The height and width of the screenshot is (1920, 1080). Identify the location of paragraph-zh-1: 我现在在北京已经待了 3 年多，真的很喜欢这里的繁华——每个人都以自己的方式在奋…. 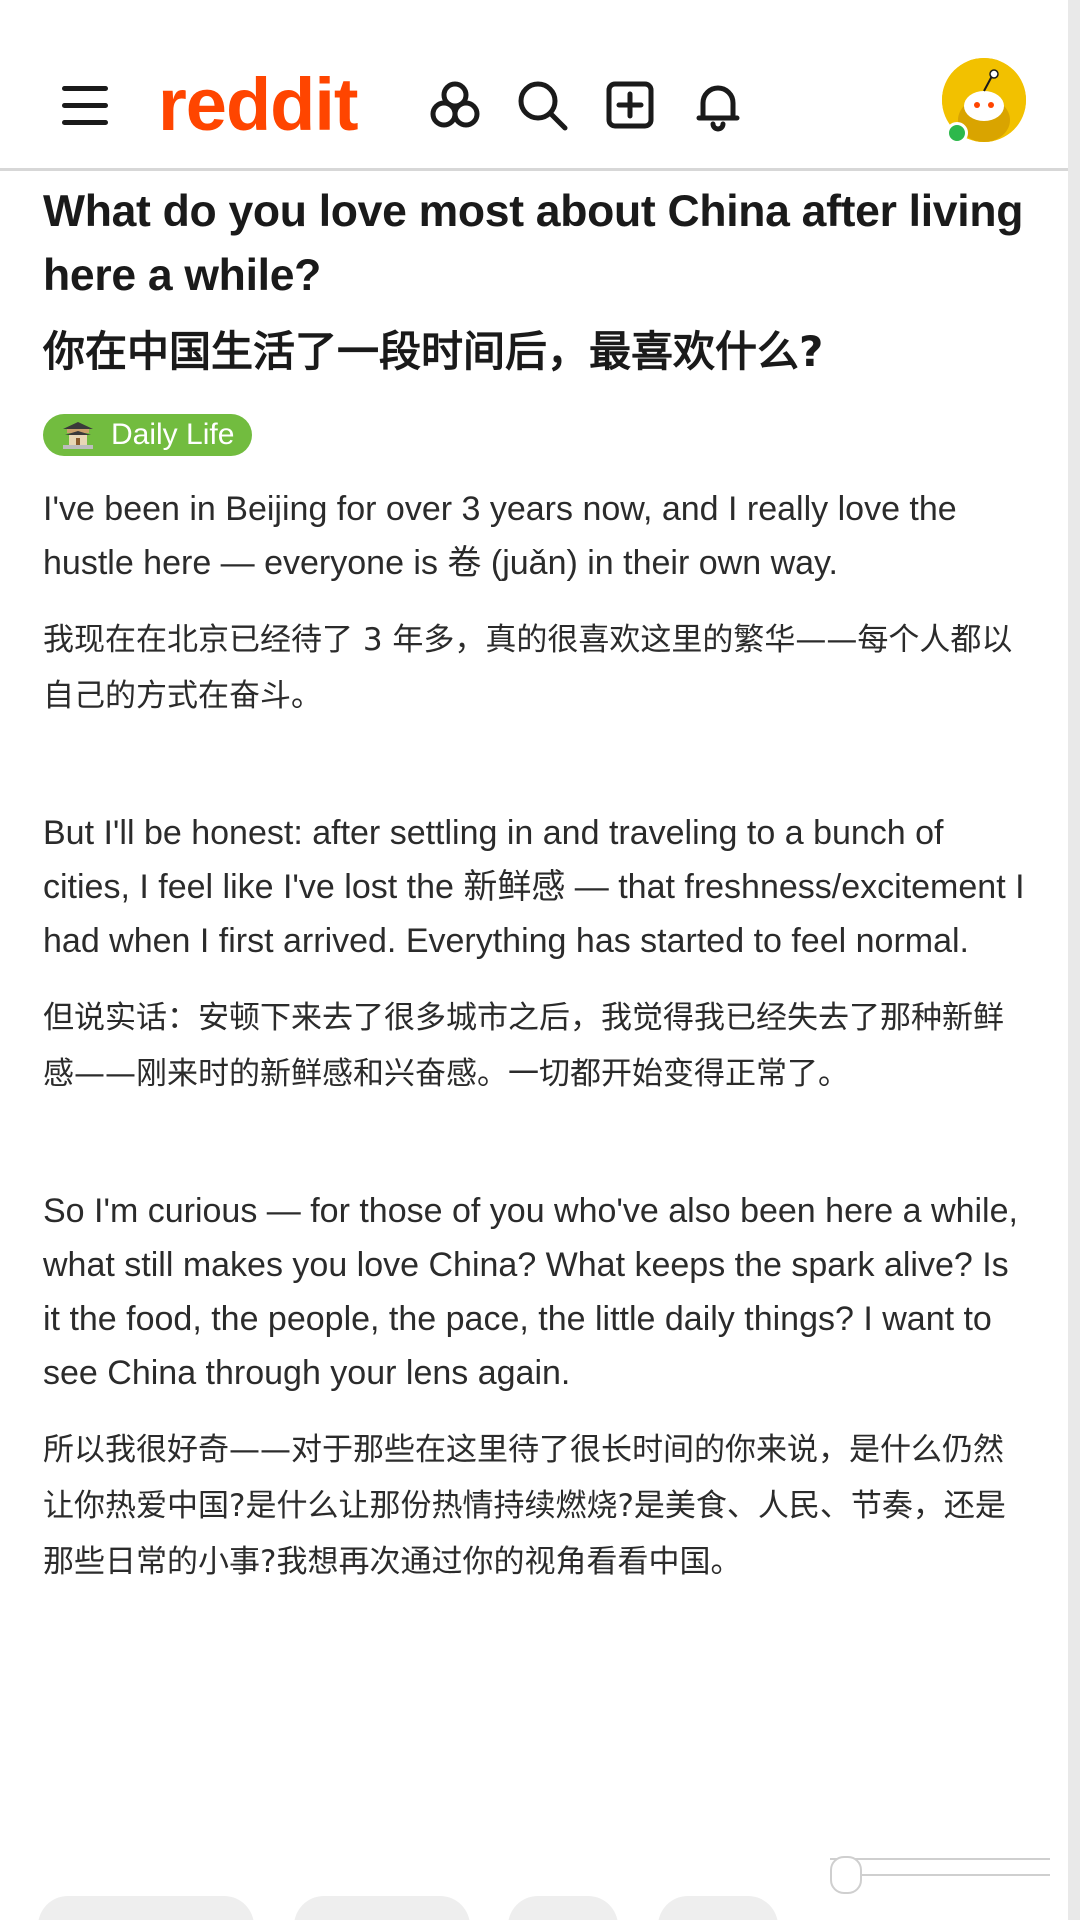
(528, 668).